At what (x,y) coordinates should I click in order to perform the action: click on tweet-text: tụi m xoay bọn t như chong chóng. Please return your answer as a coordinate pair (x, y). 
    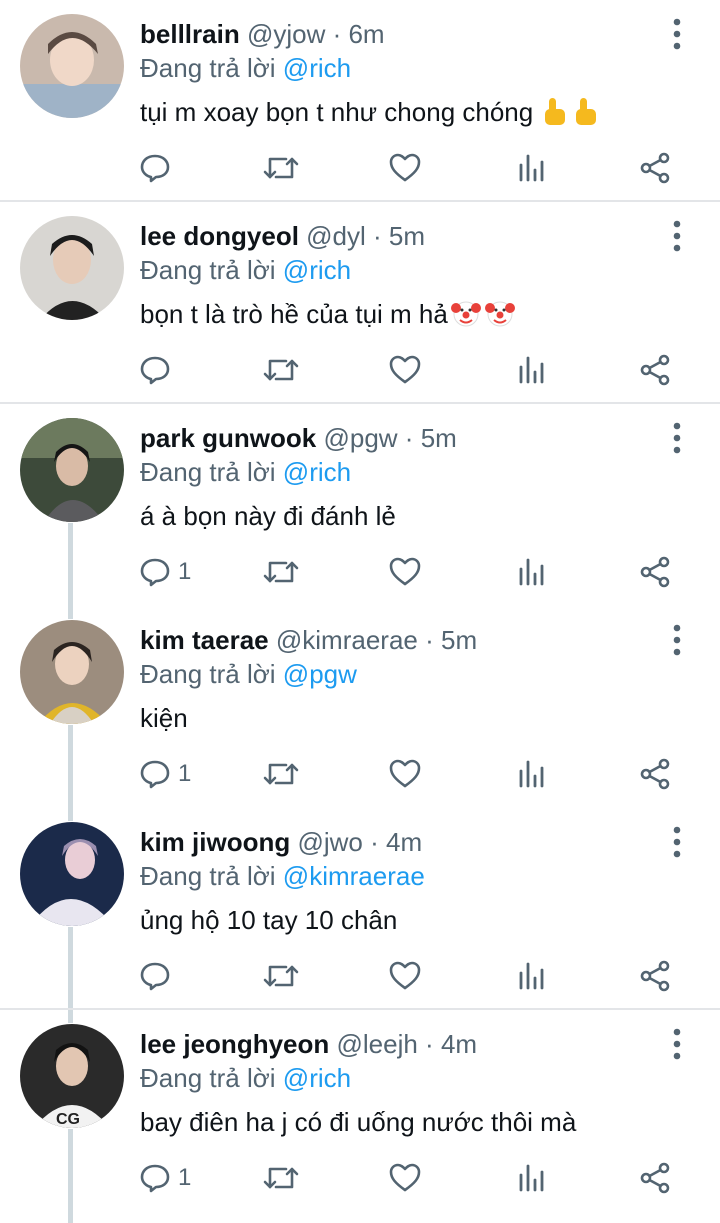
    Looking at the image, I should click on (372, 115).